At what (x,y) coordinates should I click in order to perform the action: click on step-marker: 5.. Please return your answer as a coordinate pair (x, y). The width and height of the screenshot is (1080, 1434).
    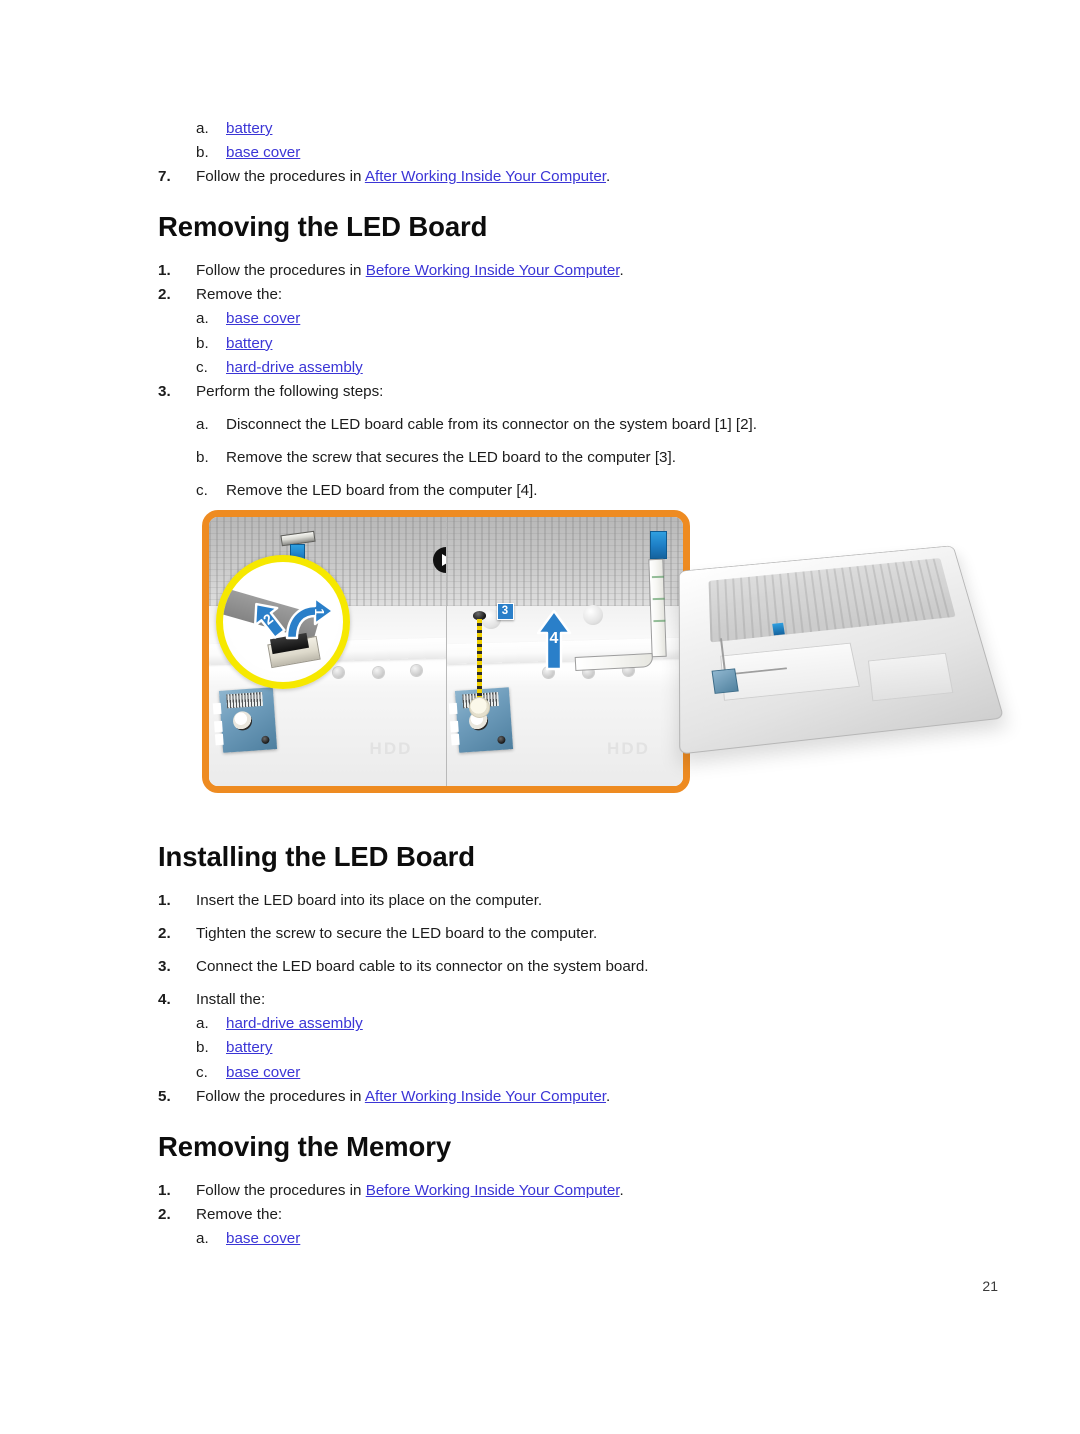
    Looking at the image, I should click on (164, 1096).